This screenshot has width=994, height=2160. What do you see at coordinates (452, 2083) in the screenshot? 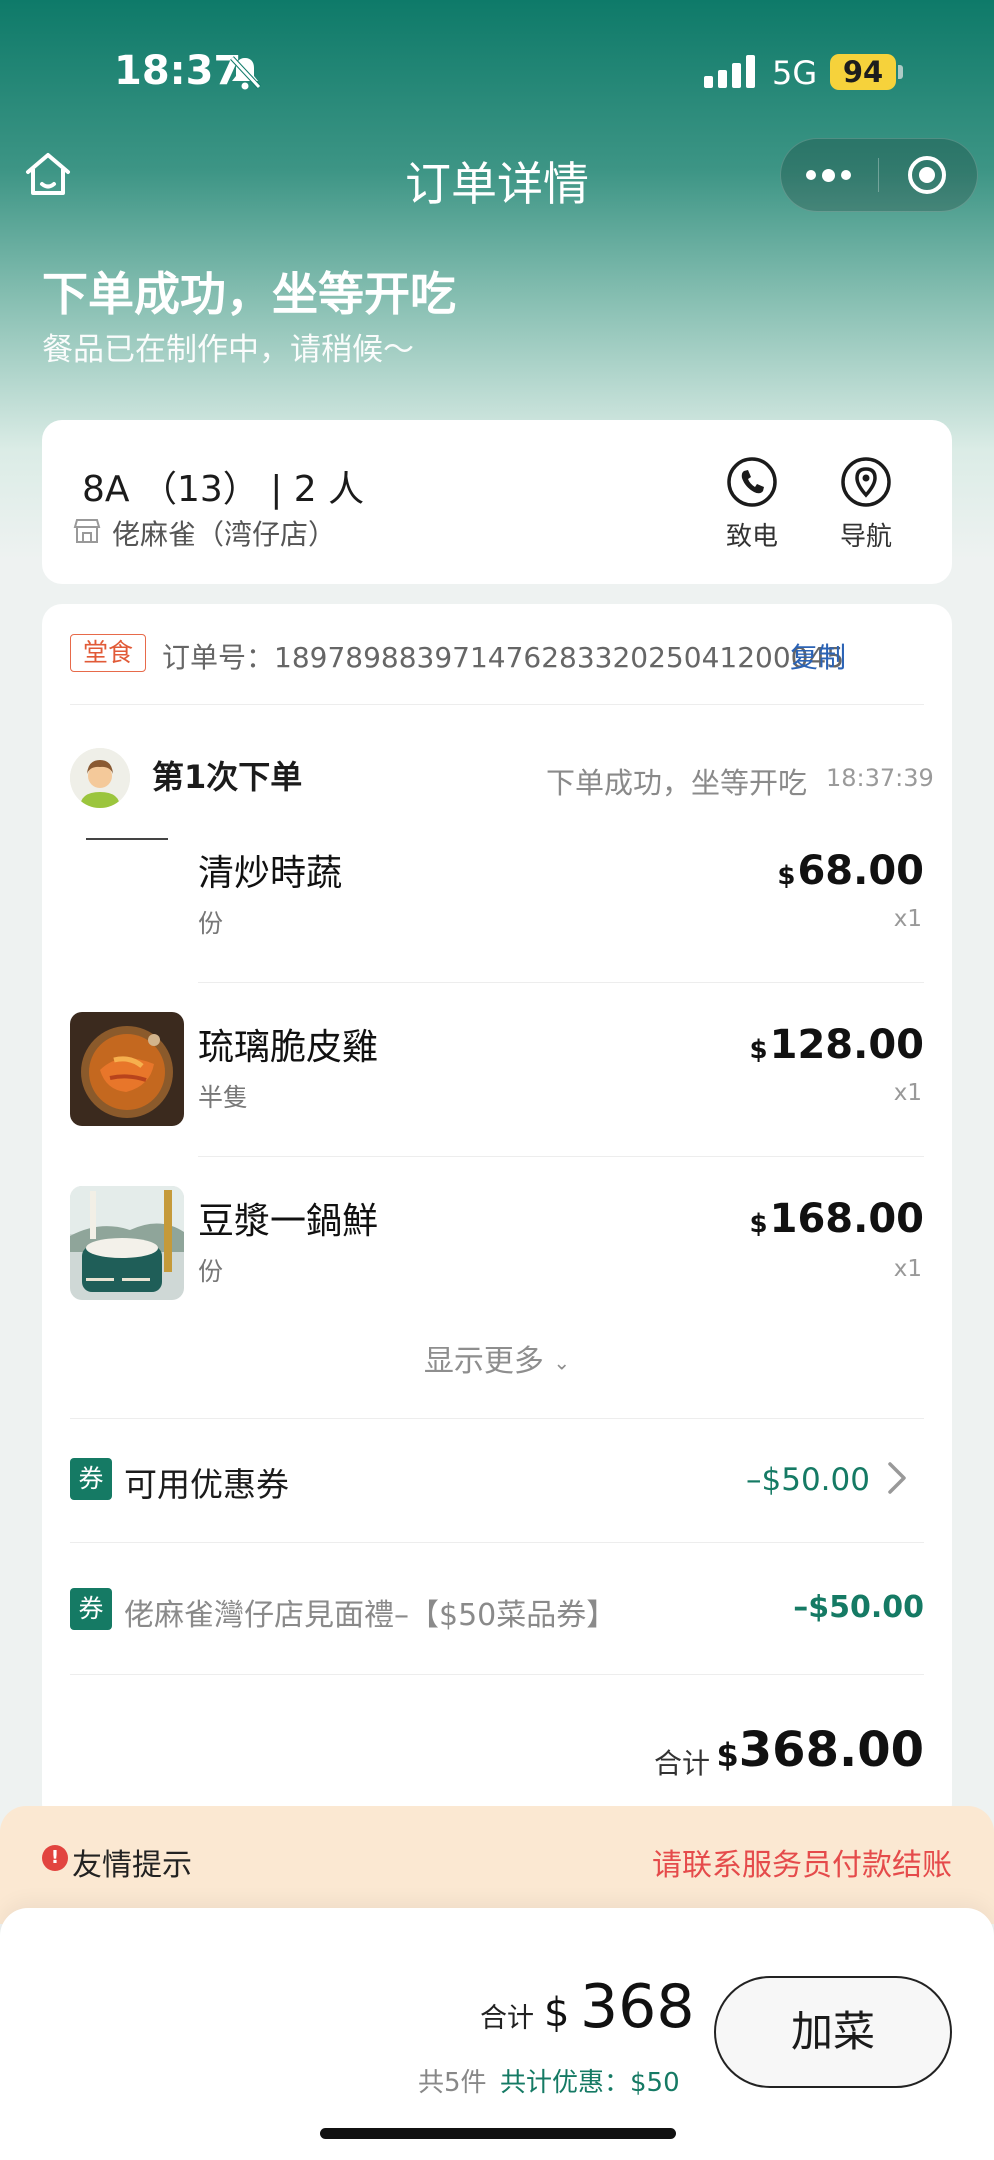
I see `item-count: 共5件` at bounding box center [452, 2083].